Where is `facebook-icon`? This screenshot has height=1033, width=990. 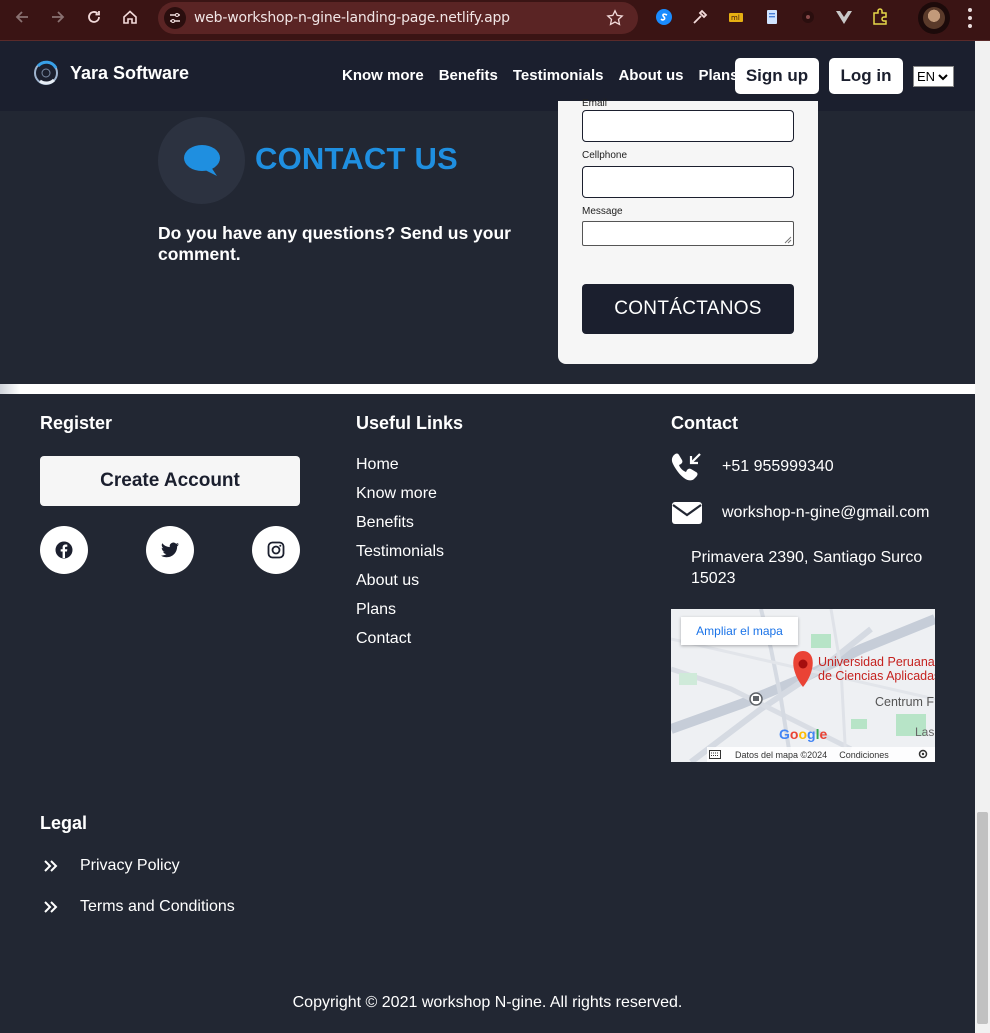
facebook-icon is located at coordinates (64, 550).